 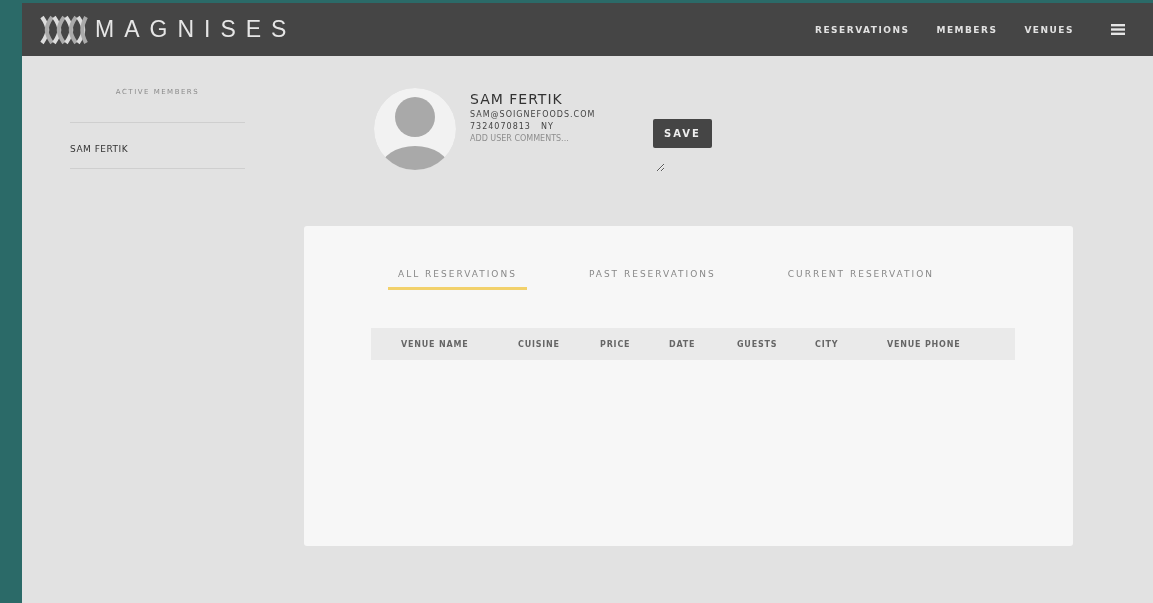 I want to click on member-name: SAM FERTIK, so click(x=517, y=99).